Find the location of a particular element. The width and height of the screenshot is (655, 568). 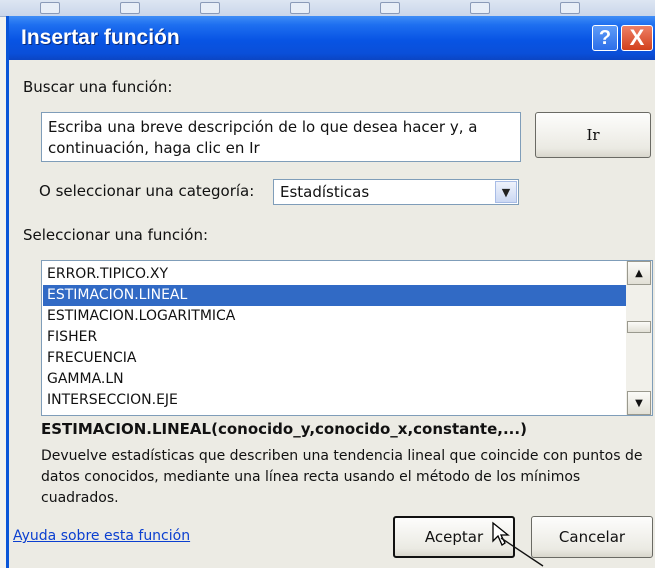

search-label: Buscar una función: is located at coordinates (98, 87).